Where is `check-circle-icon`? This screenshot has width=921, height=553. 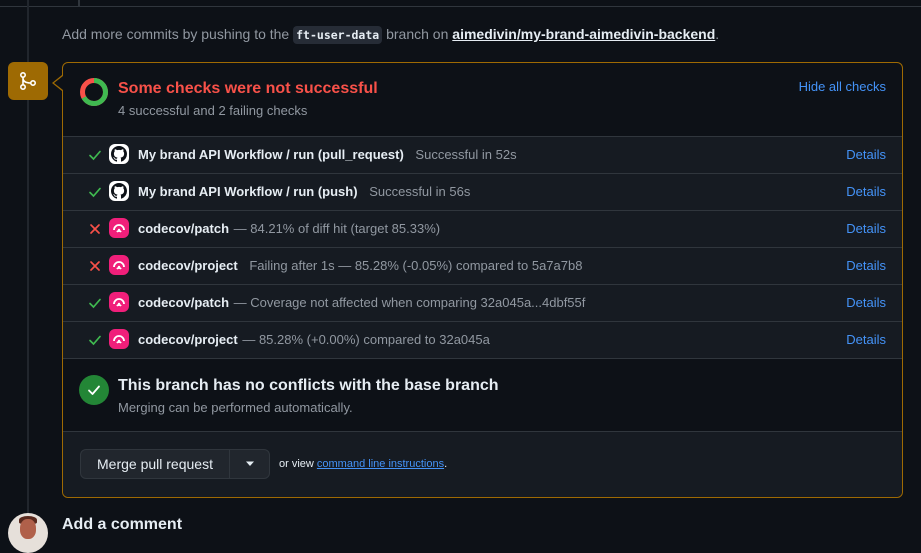 check-circle-icon is located at coordinates (94, 390).